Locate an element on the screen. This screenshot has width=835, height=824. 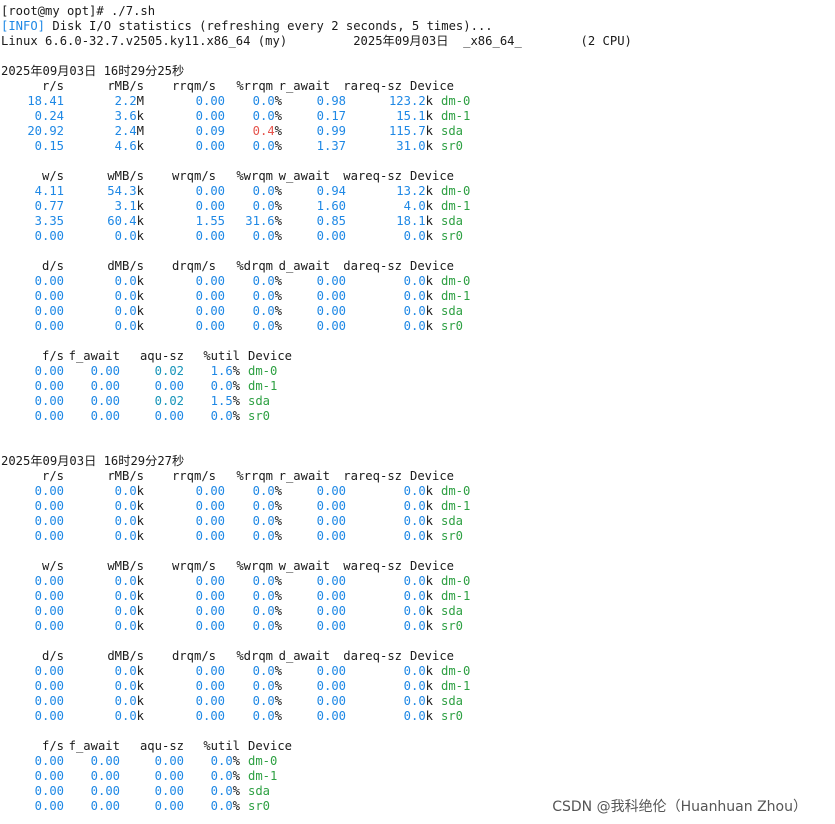
snapshot-timestamp: 2025年09月03日 16时29分27秒 is located at coordinates (93, 461).